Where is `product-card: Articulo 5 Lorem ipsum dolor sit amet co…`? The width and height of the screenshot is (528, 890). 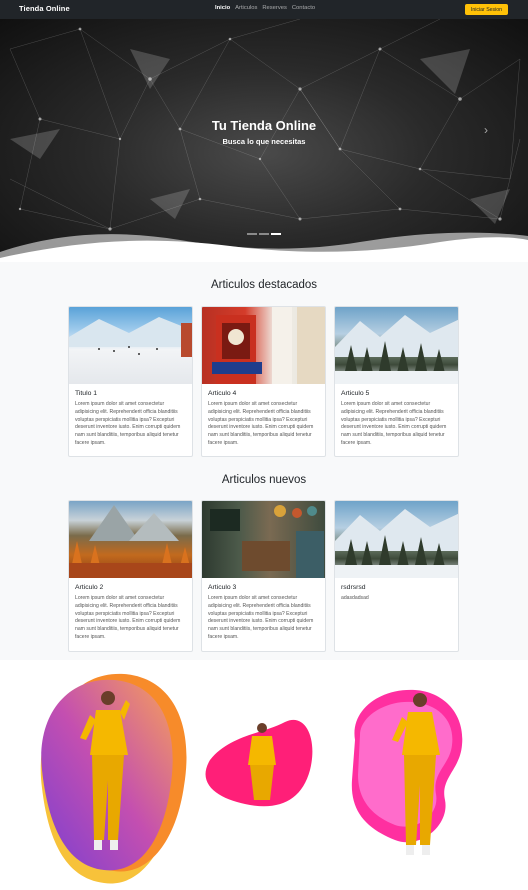 product-card: Articulo 5 Lorem ipsum dolor sit amet co… is located at coordinates (396, 381).